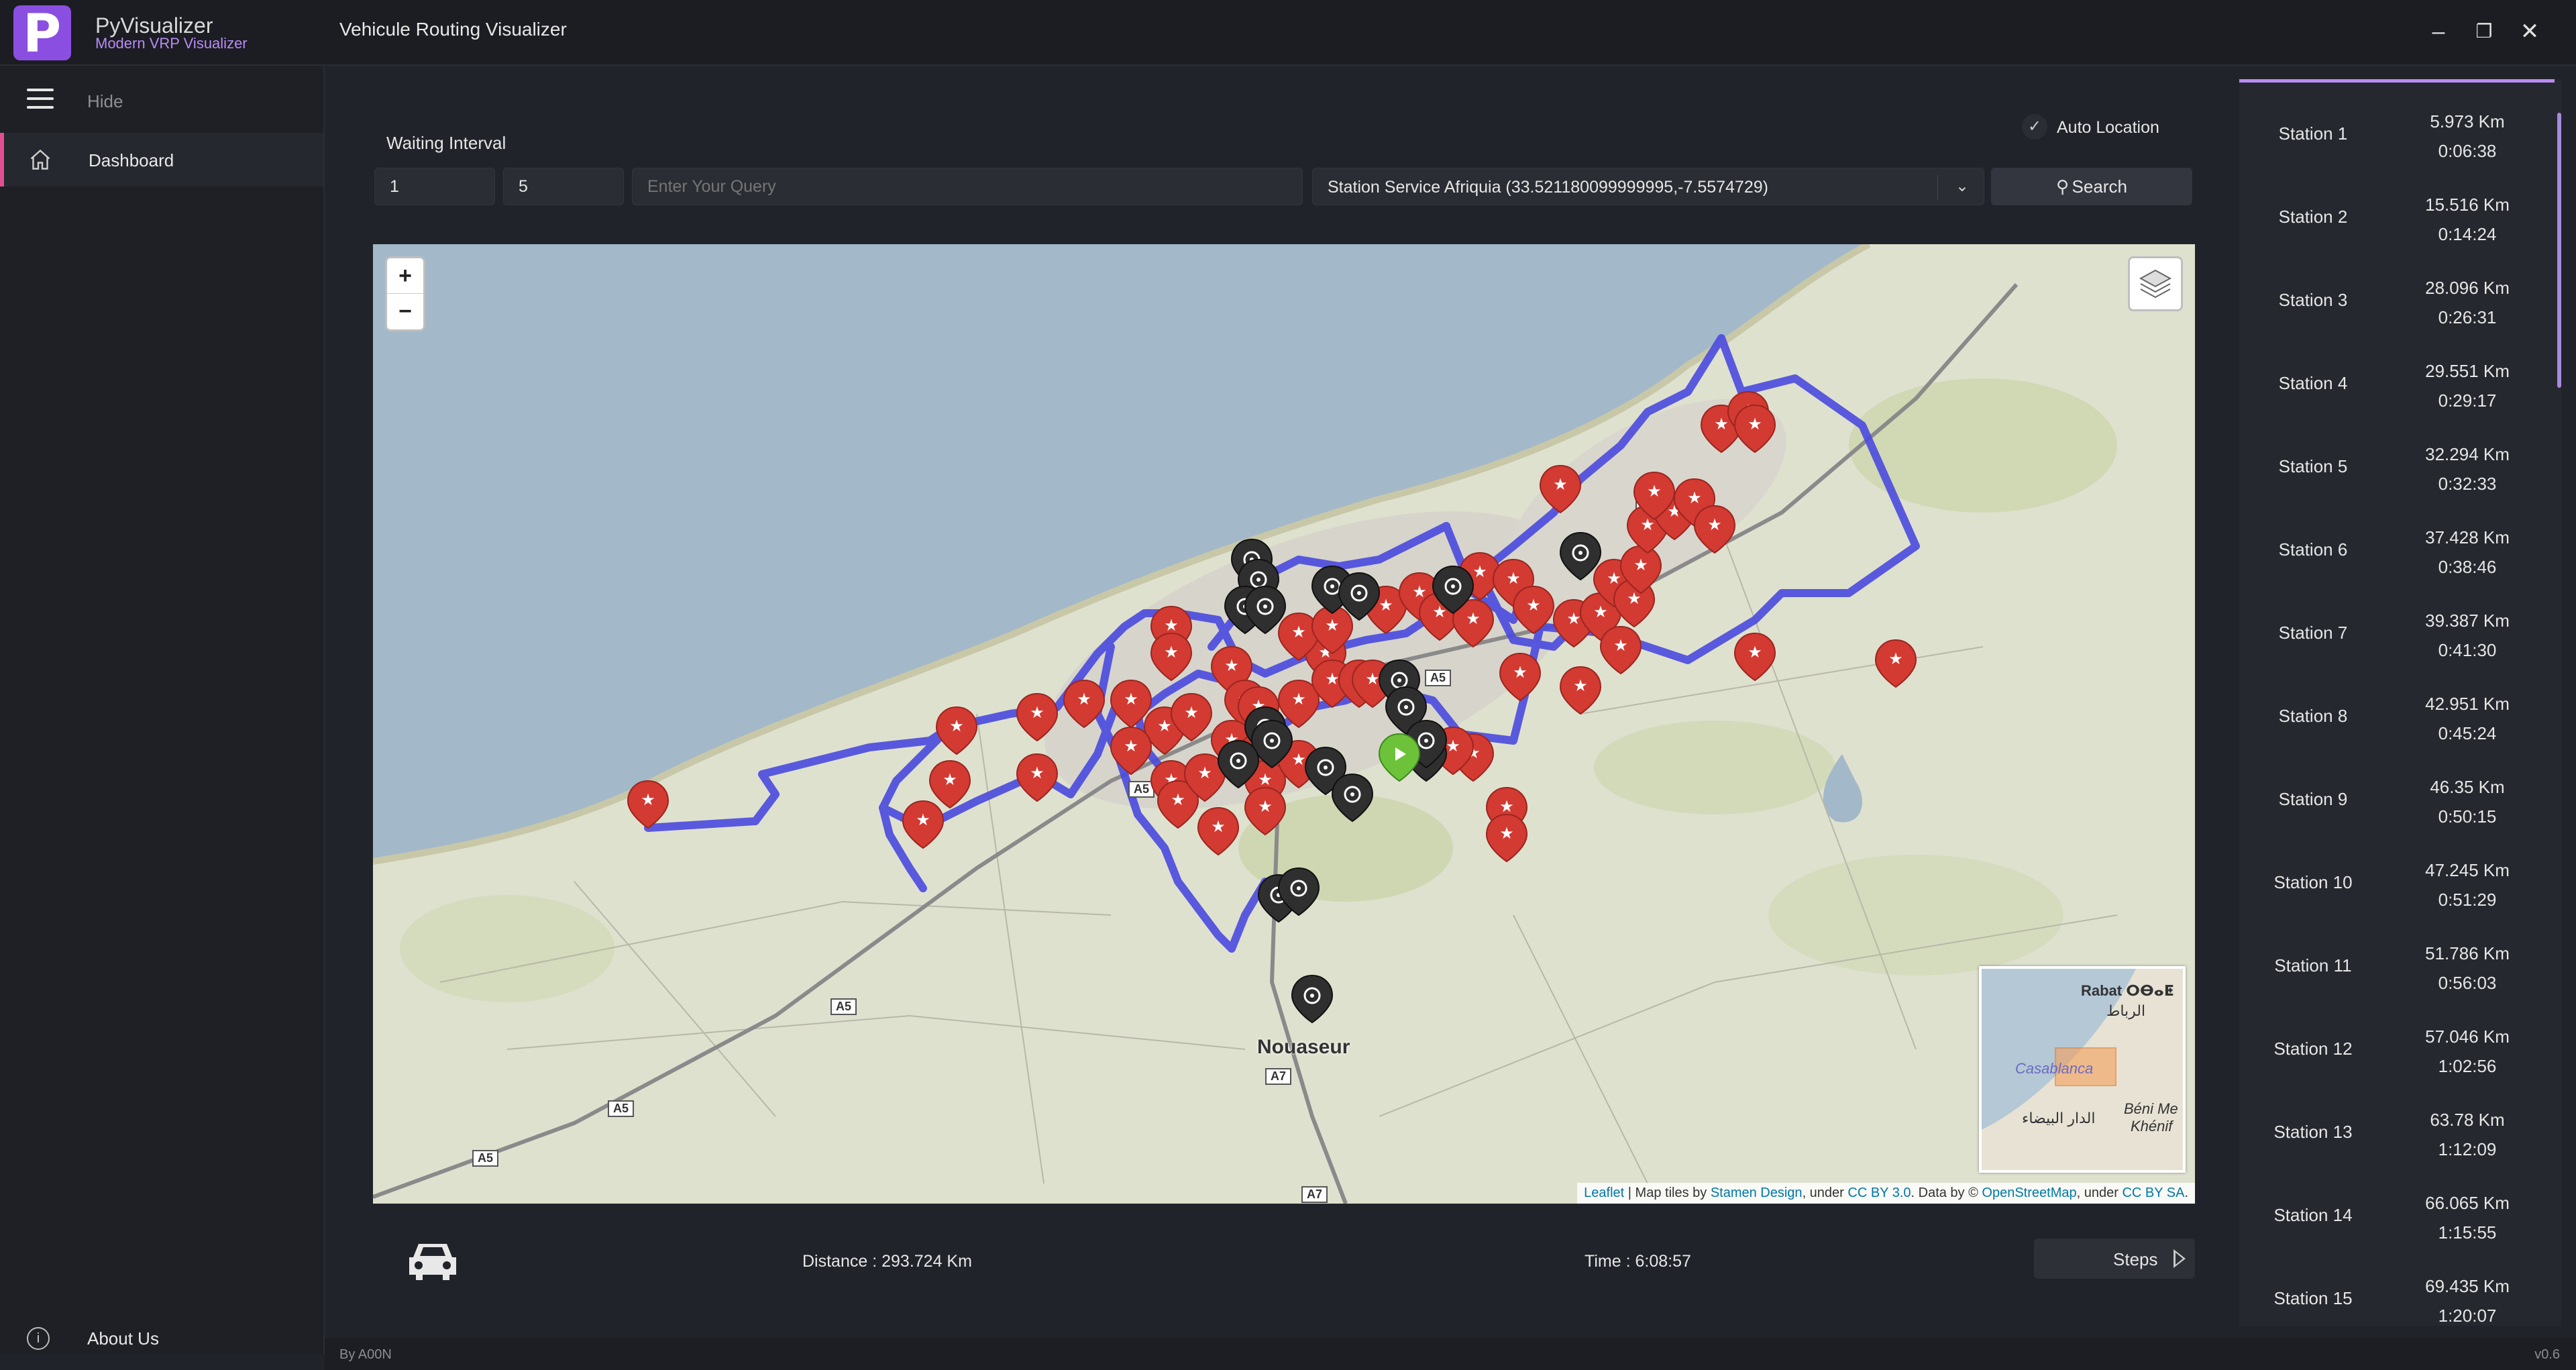 This screenshot has width=2576, height=1370. I want to click on station-distance: 37.428 Km, so click(2467, 537).